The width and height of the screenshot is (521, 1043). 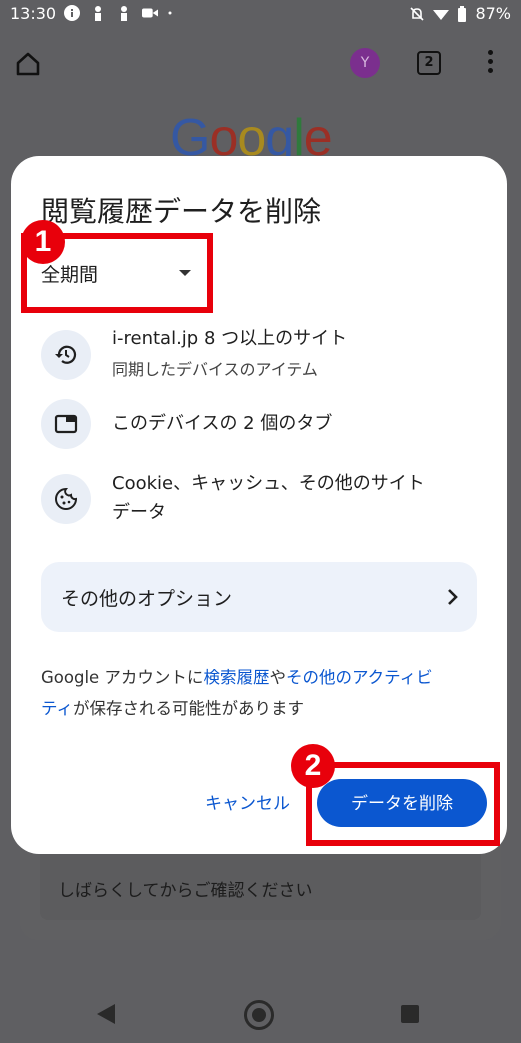 I want to click on system-icons: 87%, so click(x=460, y=13).